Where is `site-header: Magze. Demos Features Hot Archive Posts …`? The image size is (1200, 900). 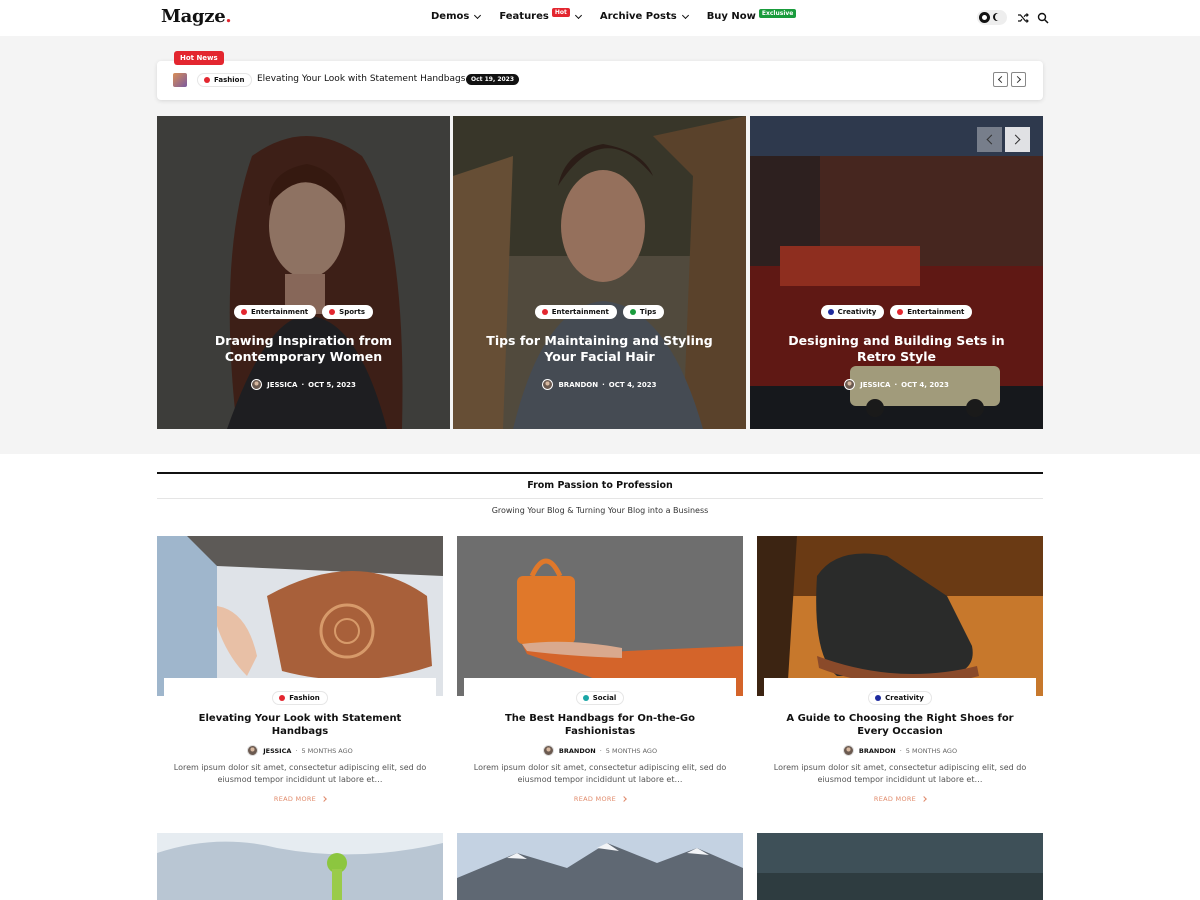 site-header: Magze. Demos Features Hot Archive Posts … is located at coordinates (600, 18).